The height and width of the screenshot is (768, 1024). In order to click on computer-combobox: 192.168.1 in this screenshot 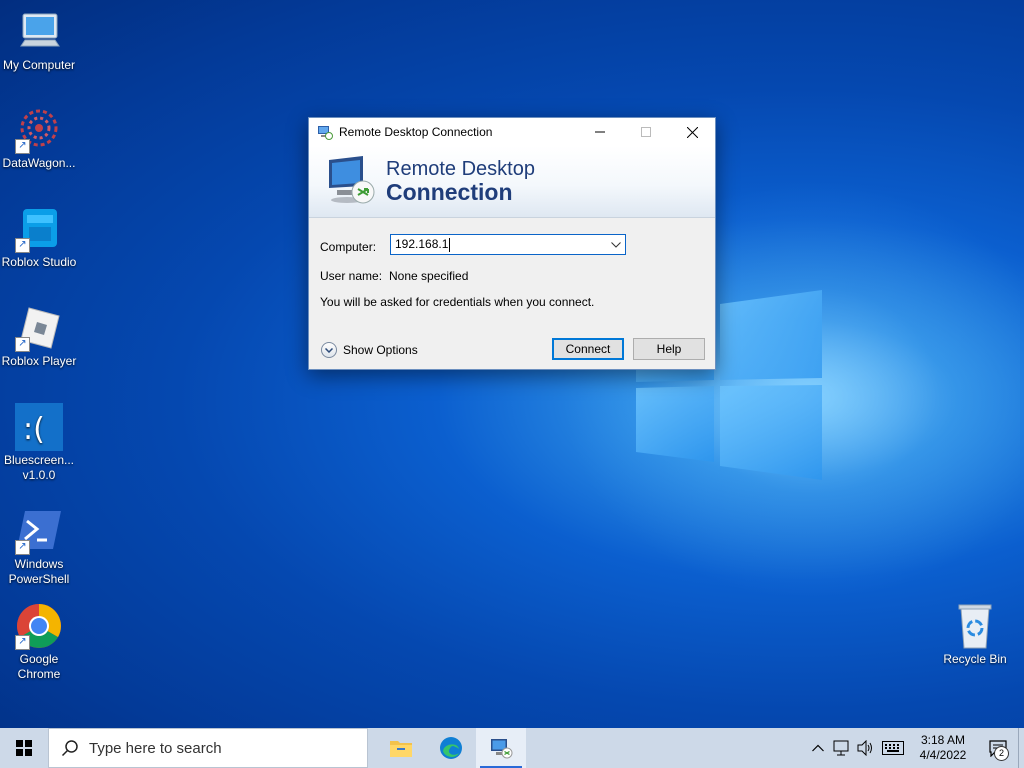, I will do `click(508, 244)`.